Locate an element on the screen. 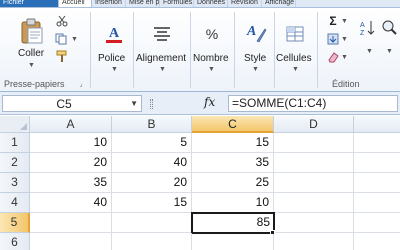 The height and width of the screenshot is (250, 400). cell-a4: 40 is located at coordinates (71, 203).